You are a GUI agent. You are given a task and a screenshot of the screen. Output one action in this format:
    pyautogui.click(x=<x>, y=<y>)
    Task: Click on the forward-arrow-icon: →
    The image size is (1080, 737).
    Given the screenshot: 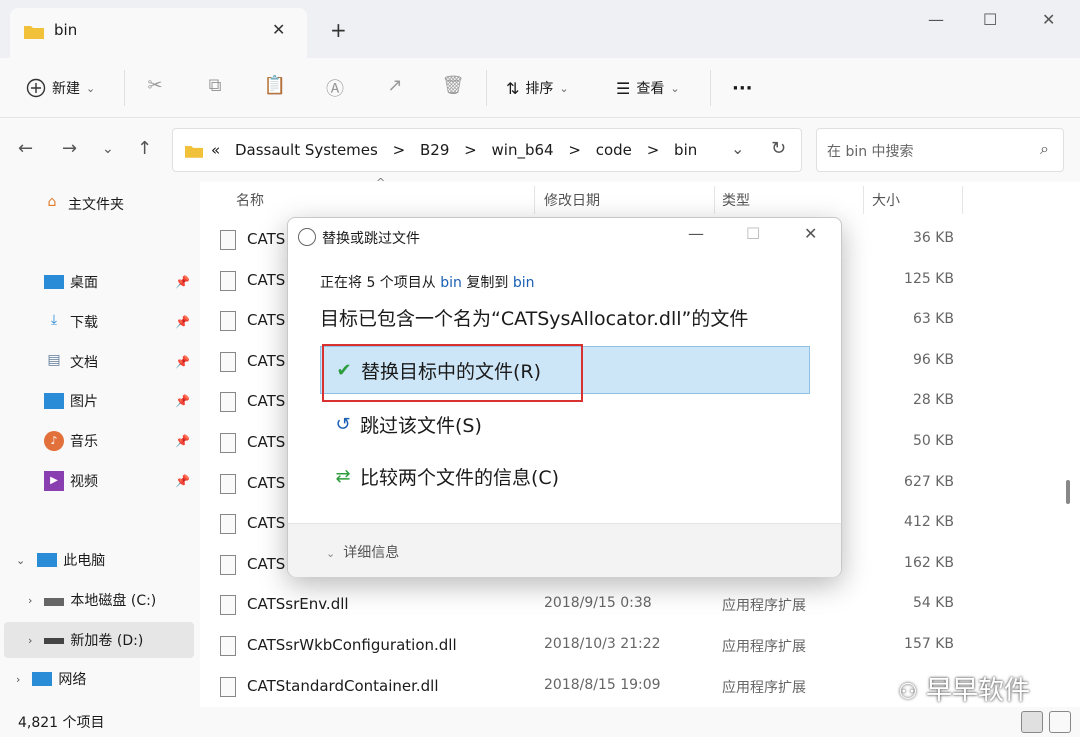 What is the action you would take?
    pyautogui.click(x=69, y=148)
    